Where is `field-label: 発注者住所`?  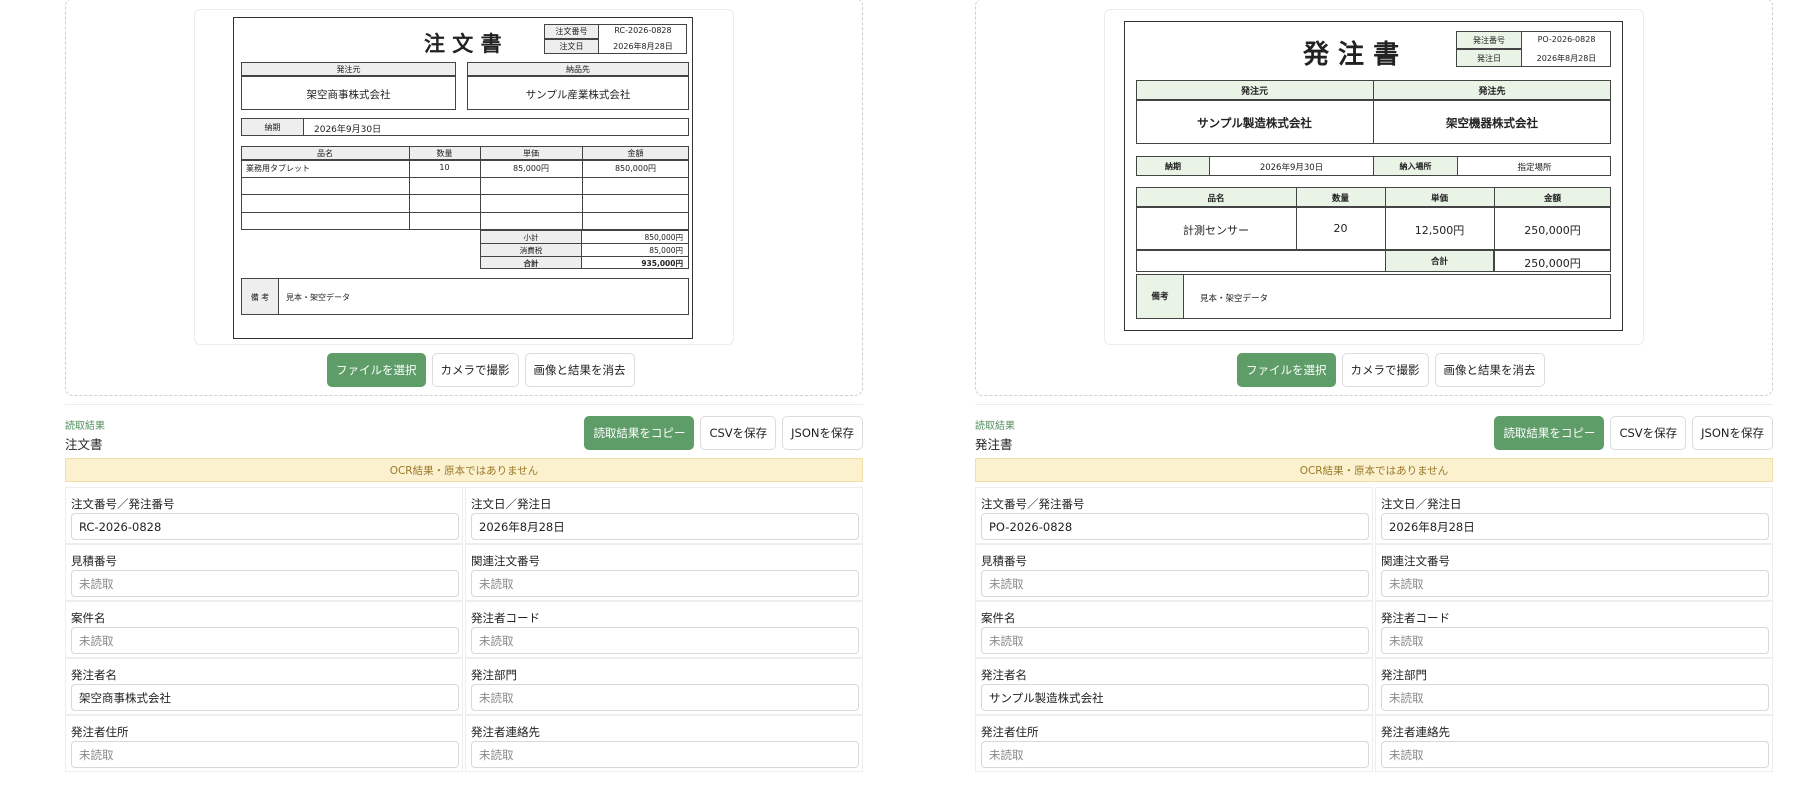
field-label: 発注者住所 is located at coordinates (100, 732).